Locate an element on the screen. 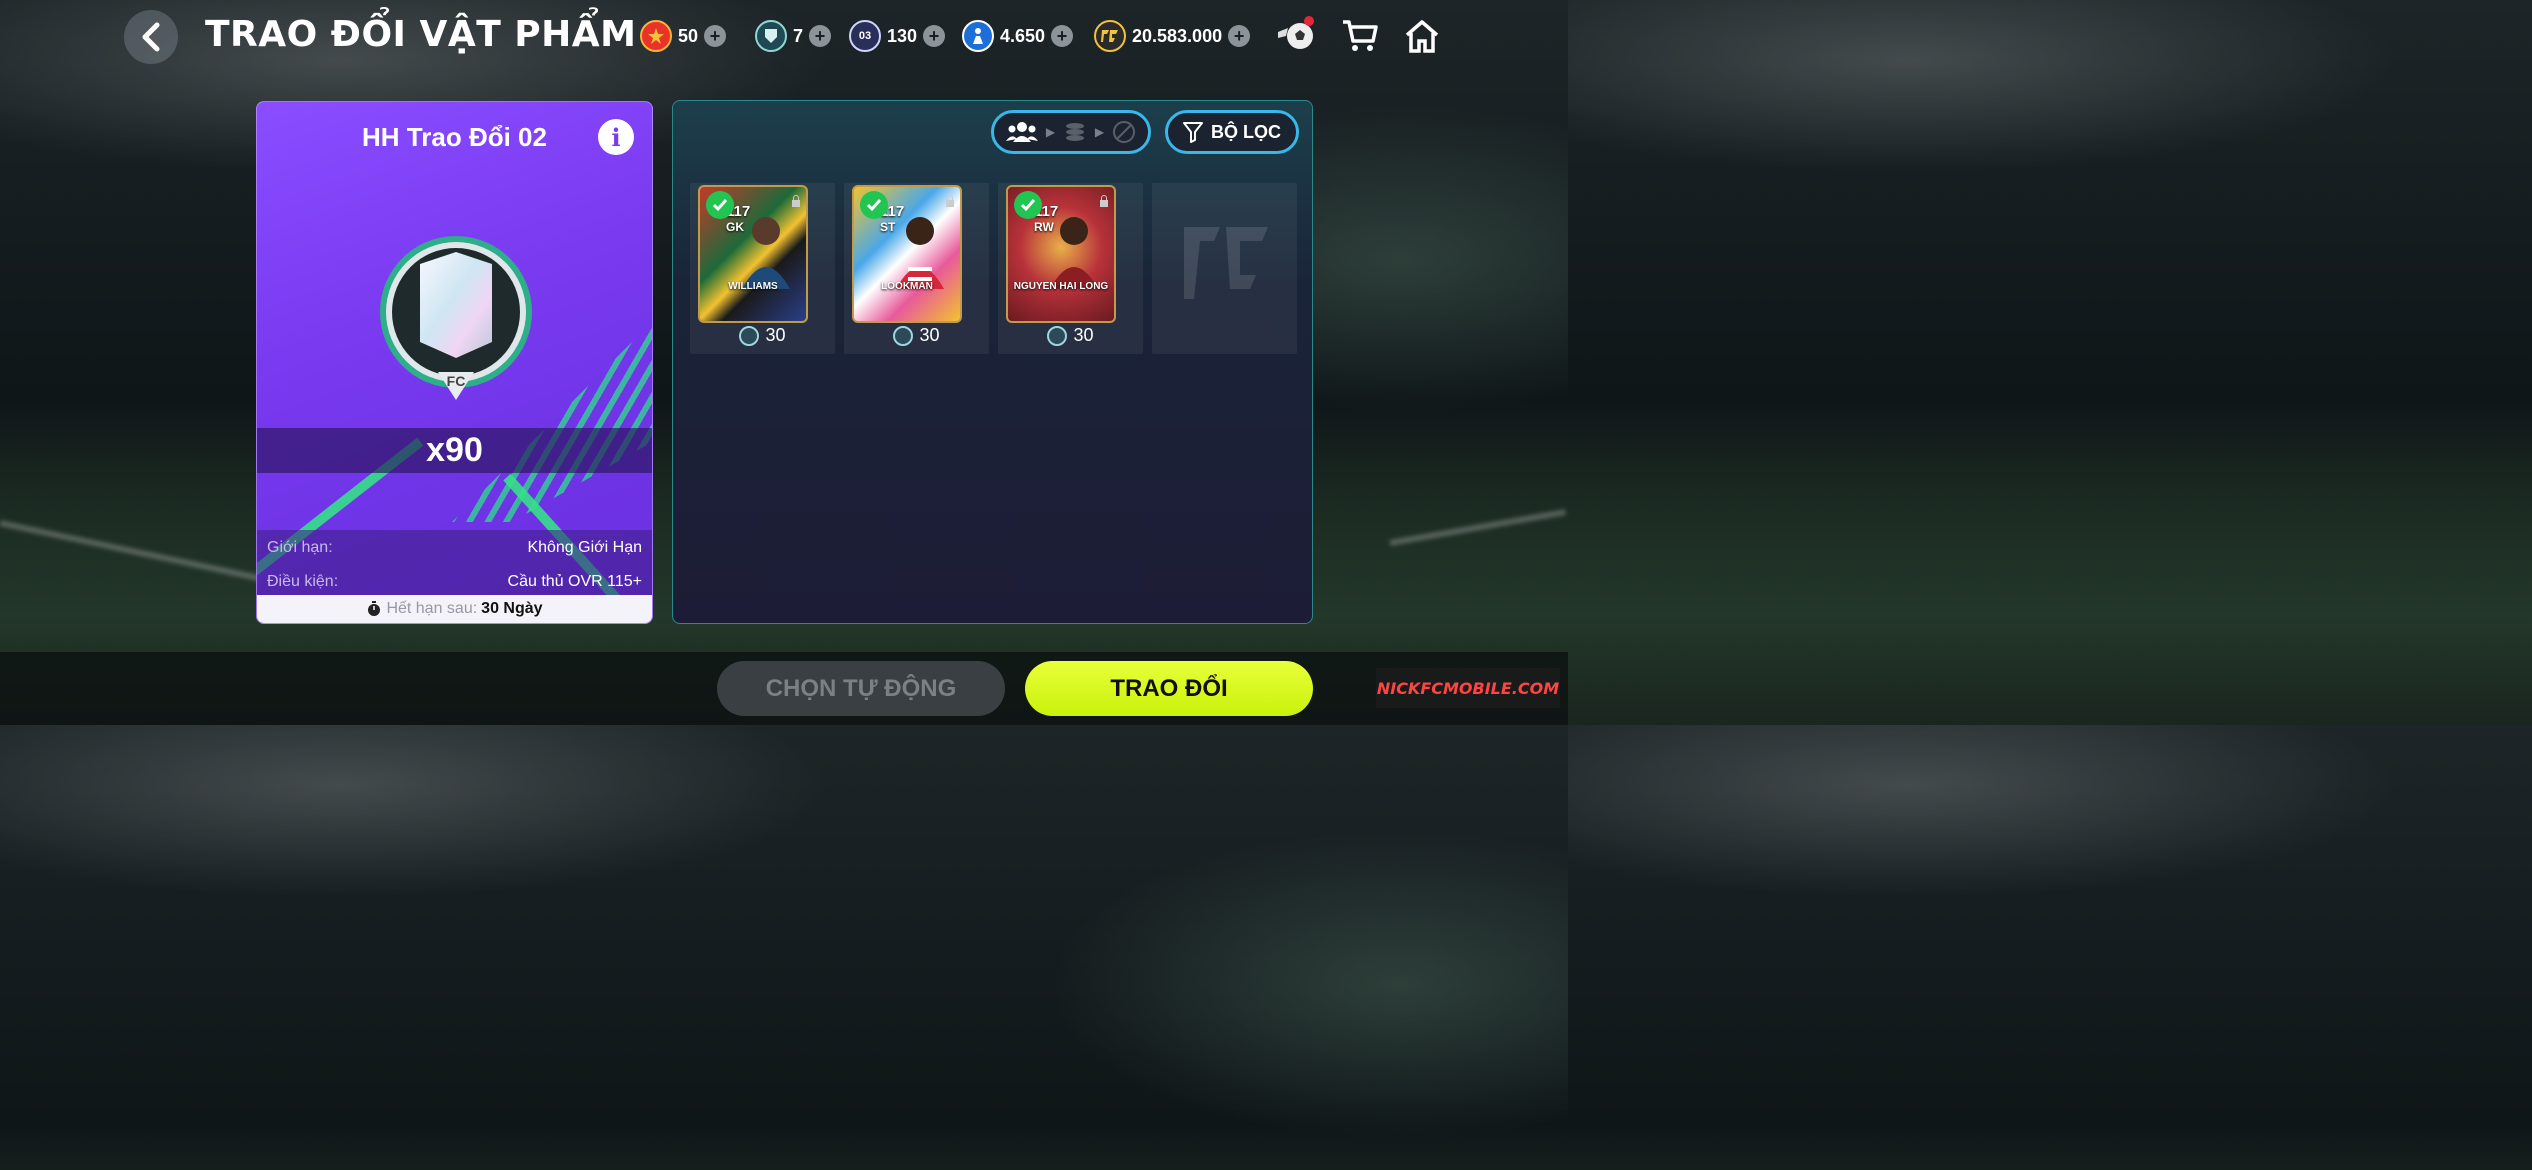 The height and width of the screenshot is (1170, 2532). player-position: GK is located at coordinates (735, 227).